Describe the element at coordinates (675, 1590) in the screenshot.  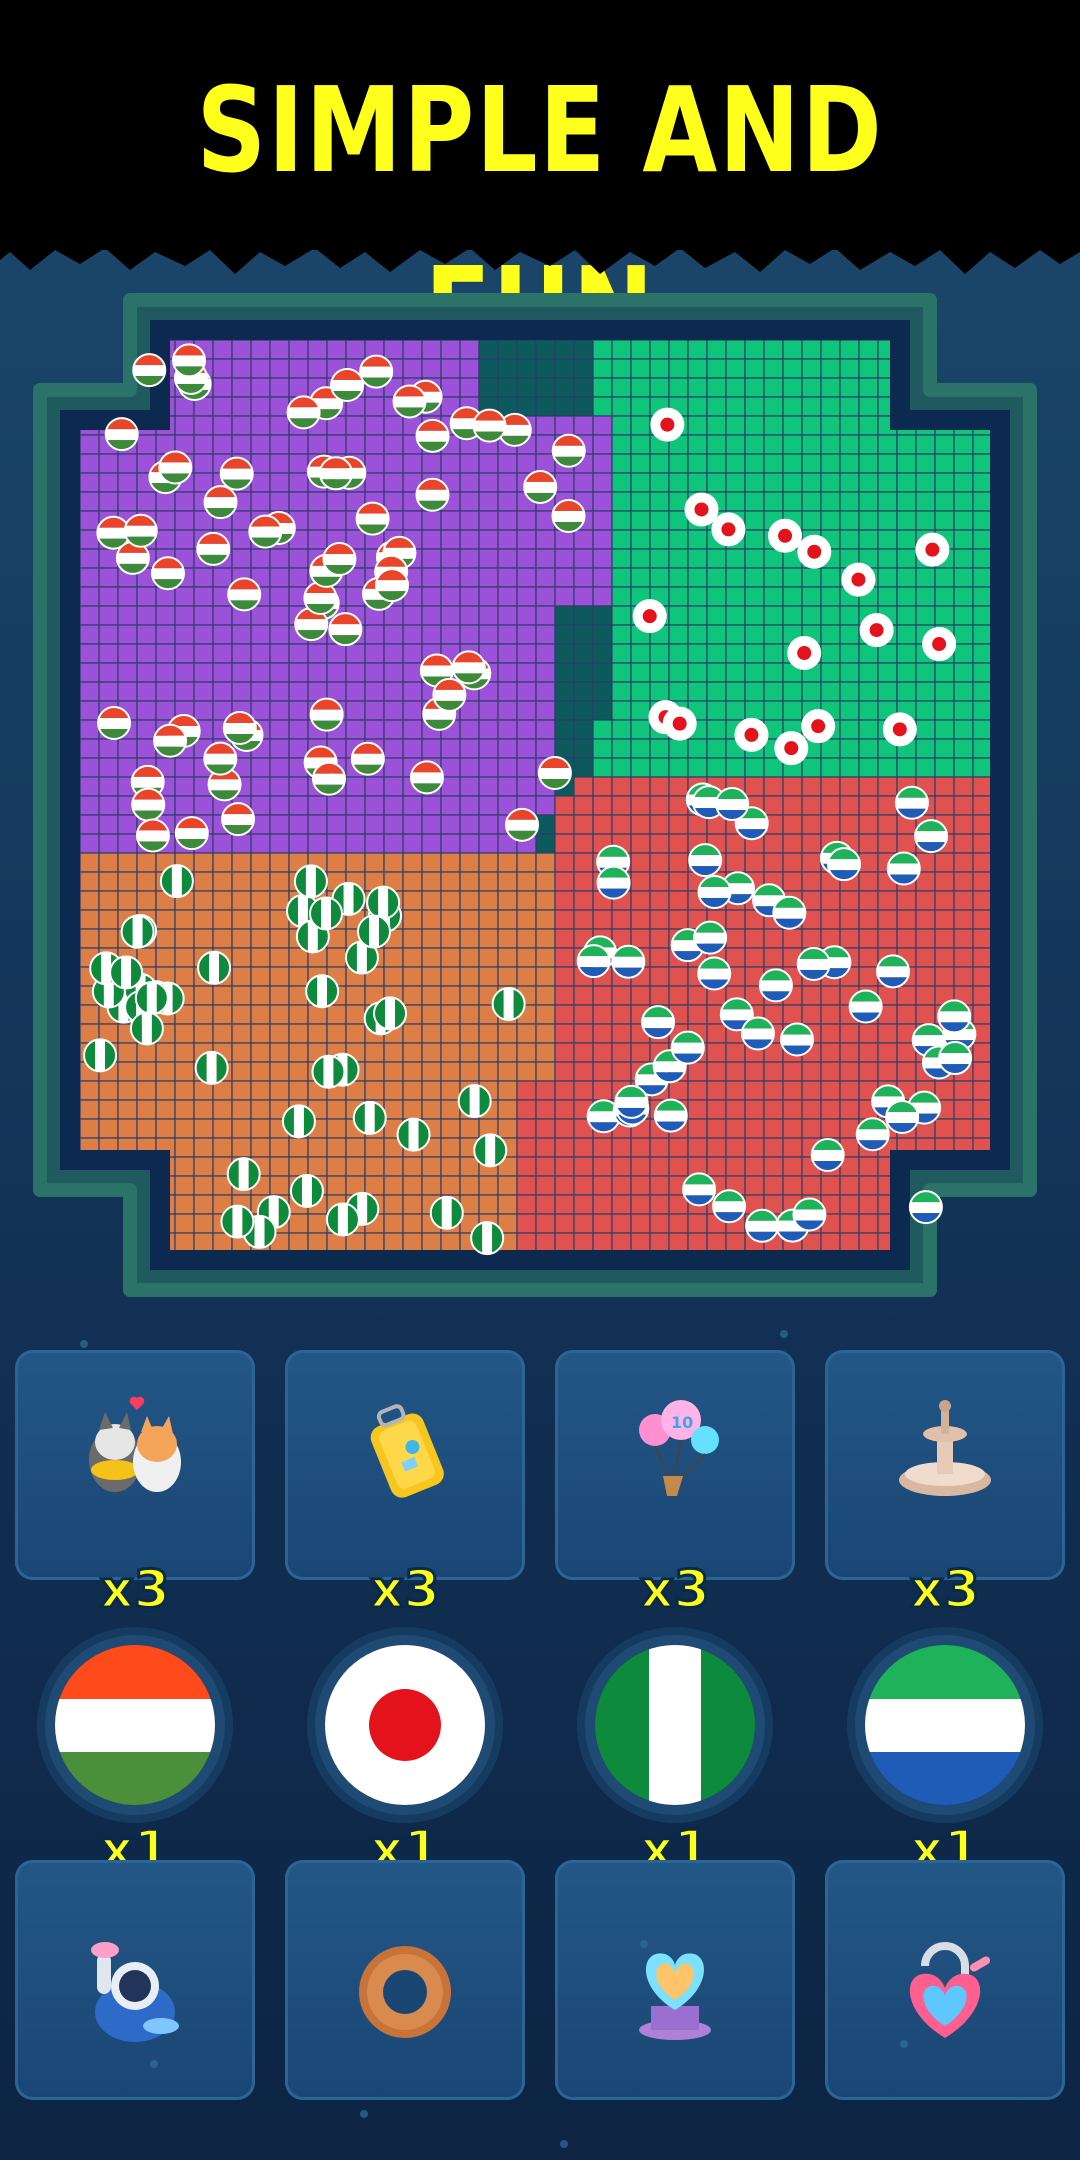
I see `gift-multiplier-3: x3` at that location.